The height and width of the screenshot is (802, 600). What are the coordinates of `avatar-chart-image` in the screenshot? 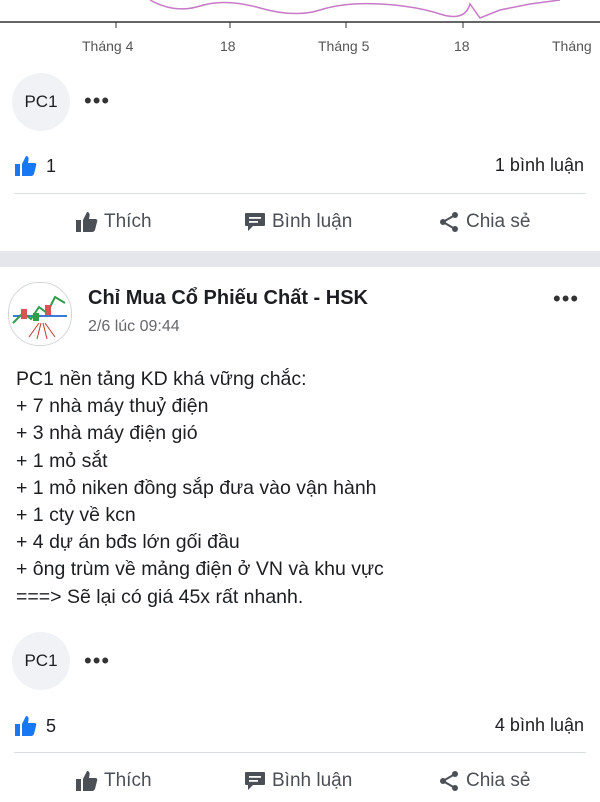 It's located at (40, 314).